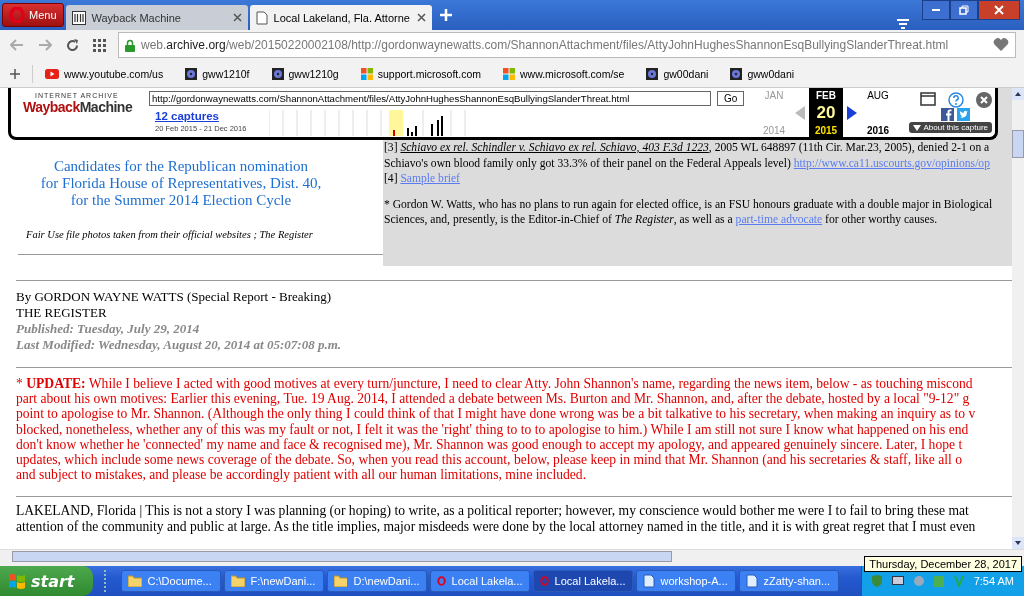 Image resolution: width=1024 pixels, height=600 pixels. Describe the element at coordinates (687, 163) in the screenshot. I see `note-text: Schiavo's own blood family only got 33.3% of their panel on the Federal Appeals level) http://www.ca11.uscourts.gov/opinions/op` at that location.